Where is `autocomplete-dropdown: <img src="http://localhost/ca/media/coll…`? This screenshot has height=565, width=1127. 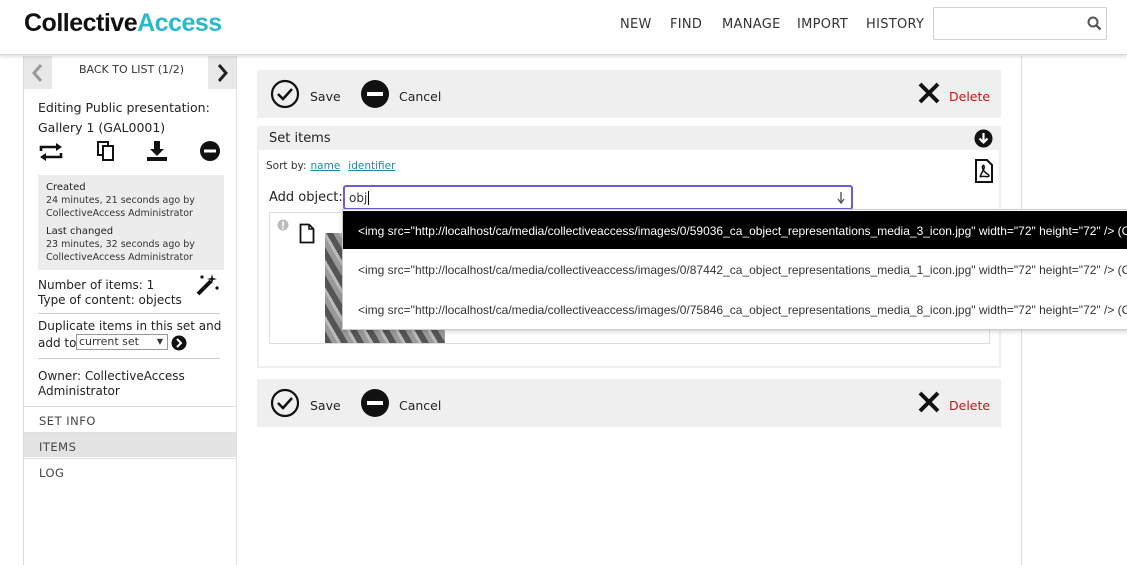 autocomplete-dropdown: <img src="http://localhost/ca/media/coll… is located at coordinates (734, 269).